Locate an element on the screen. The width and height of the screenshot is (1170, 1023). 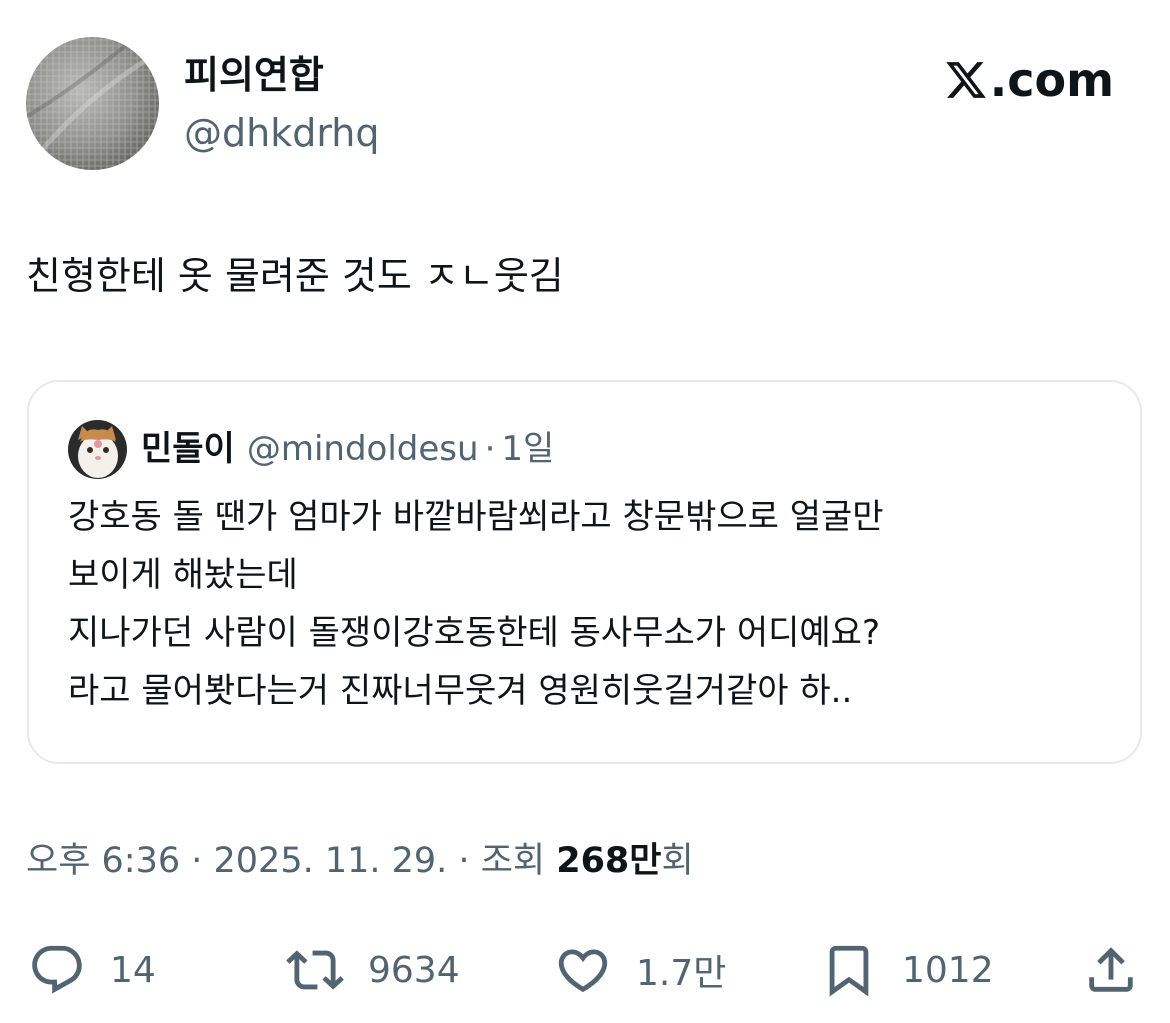
tweet-meta: 오후 6:36 · 2025. 11. 29. · 조회 268만회 is located at coordinates (360, 861).